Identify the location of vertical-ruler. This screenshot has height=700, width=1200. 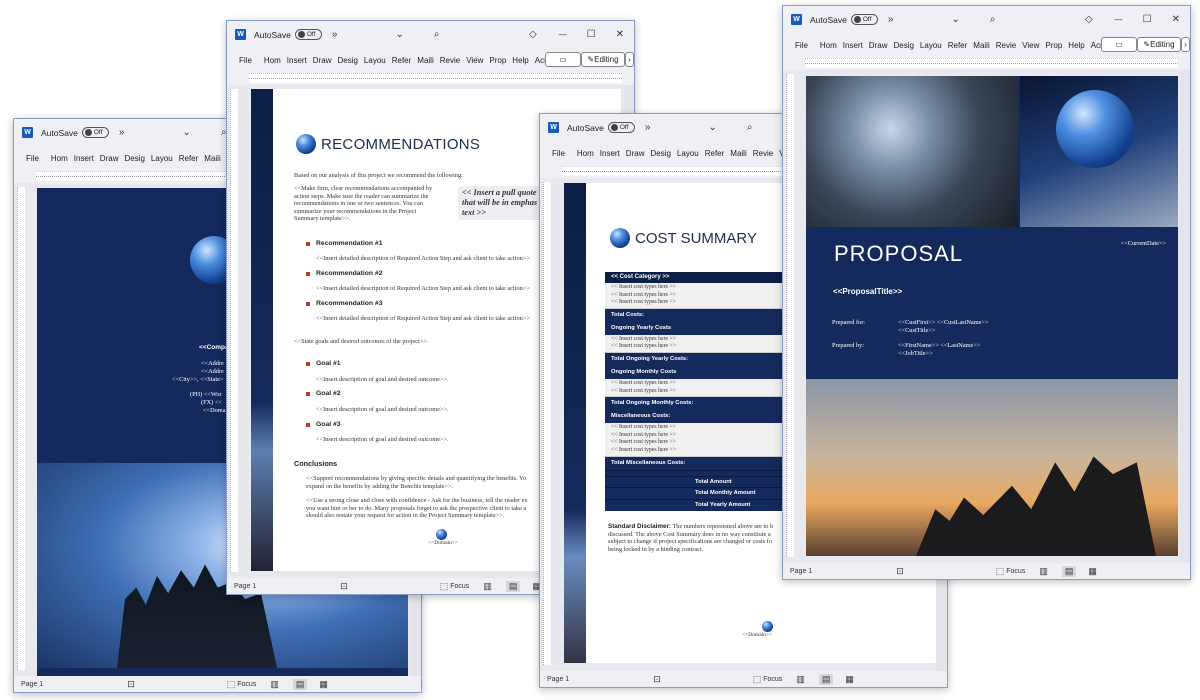
(790, 315).